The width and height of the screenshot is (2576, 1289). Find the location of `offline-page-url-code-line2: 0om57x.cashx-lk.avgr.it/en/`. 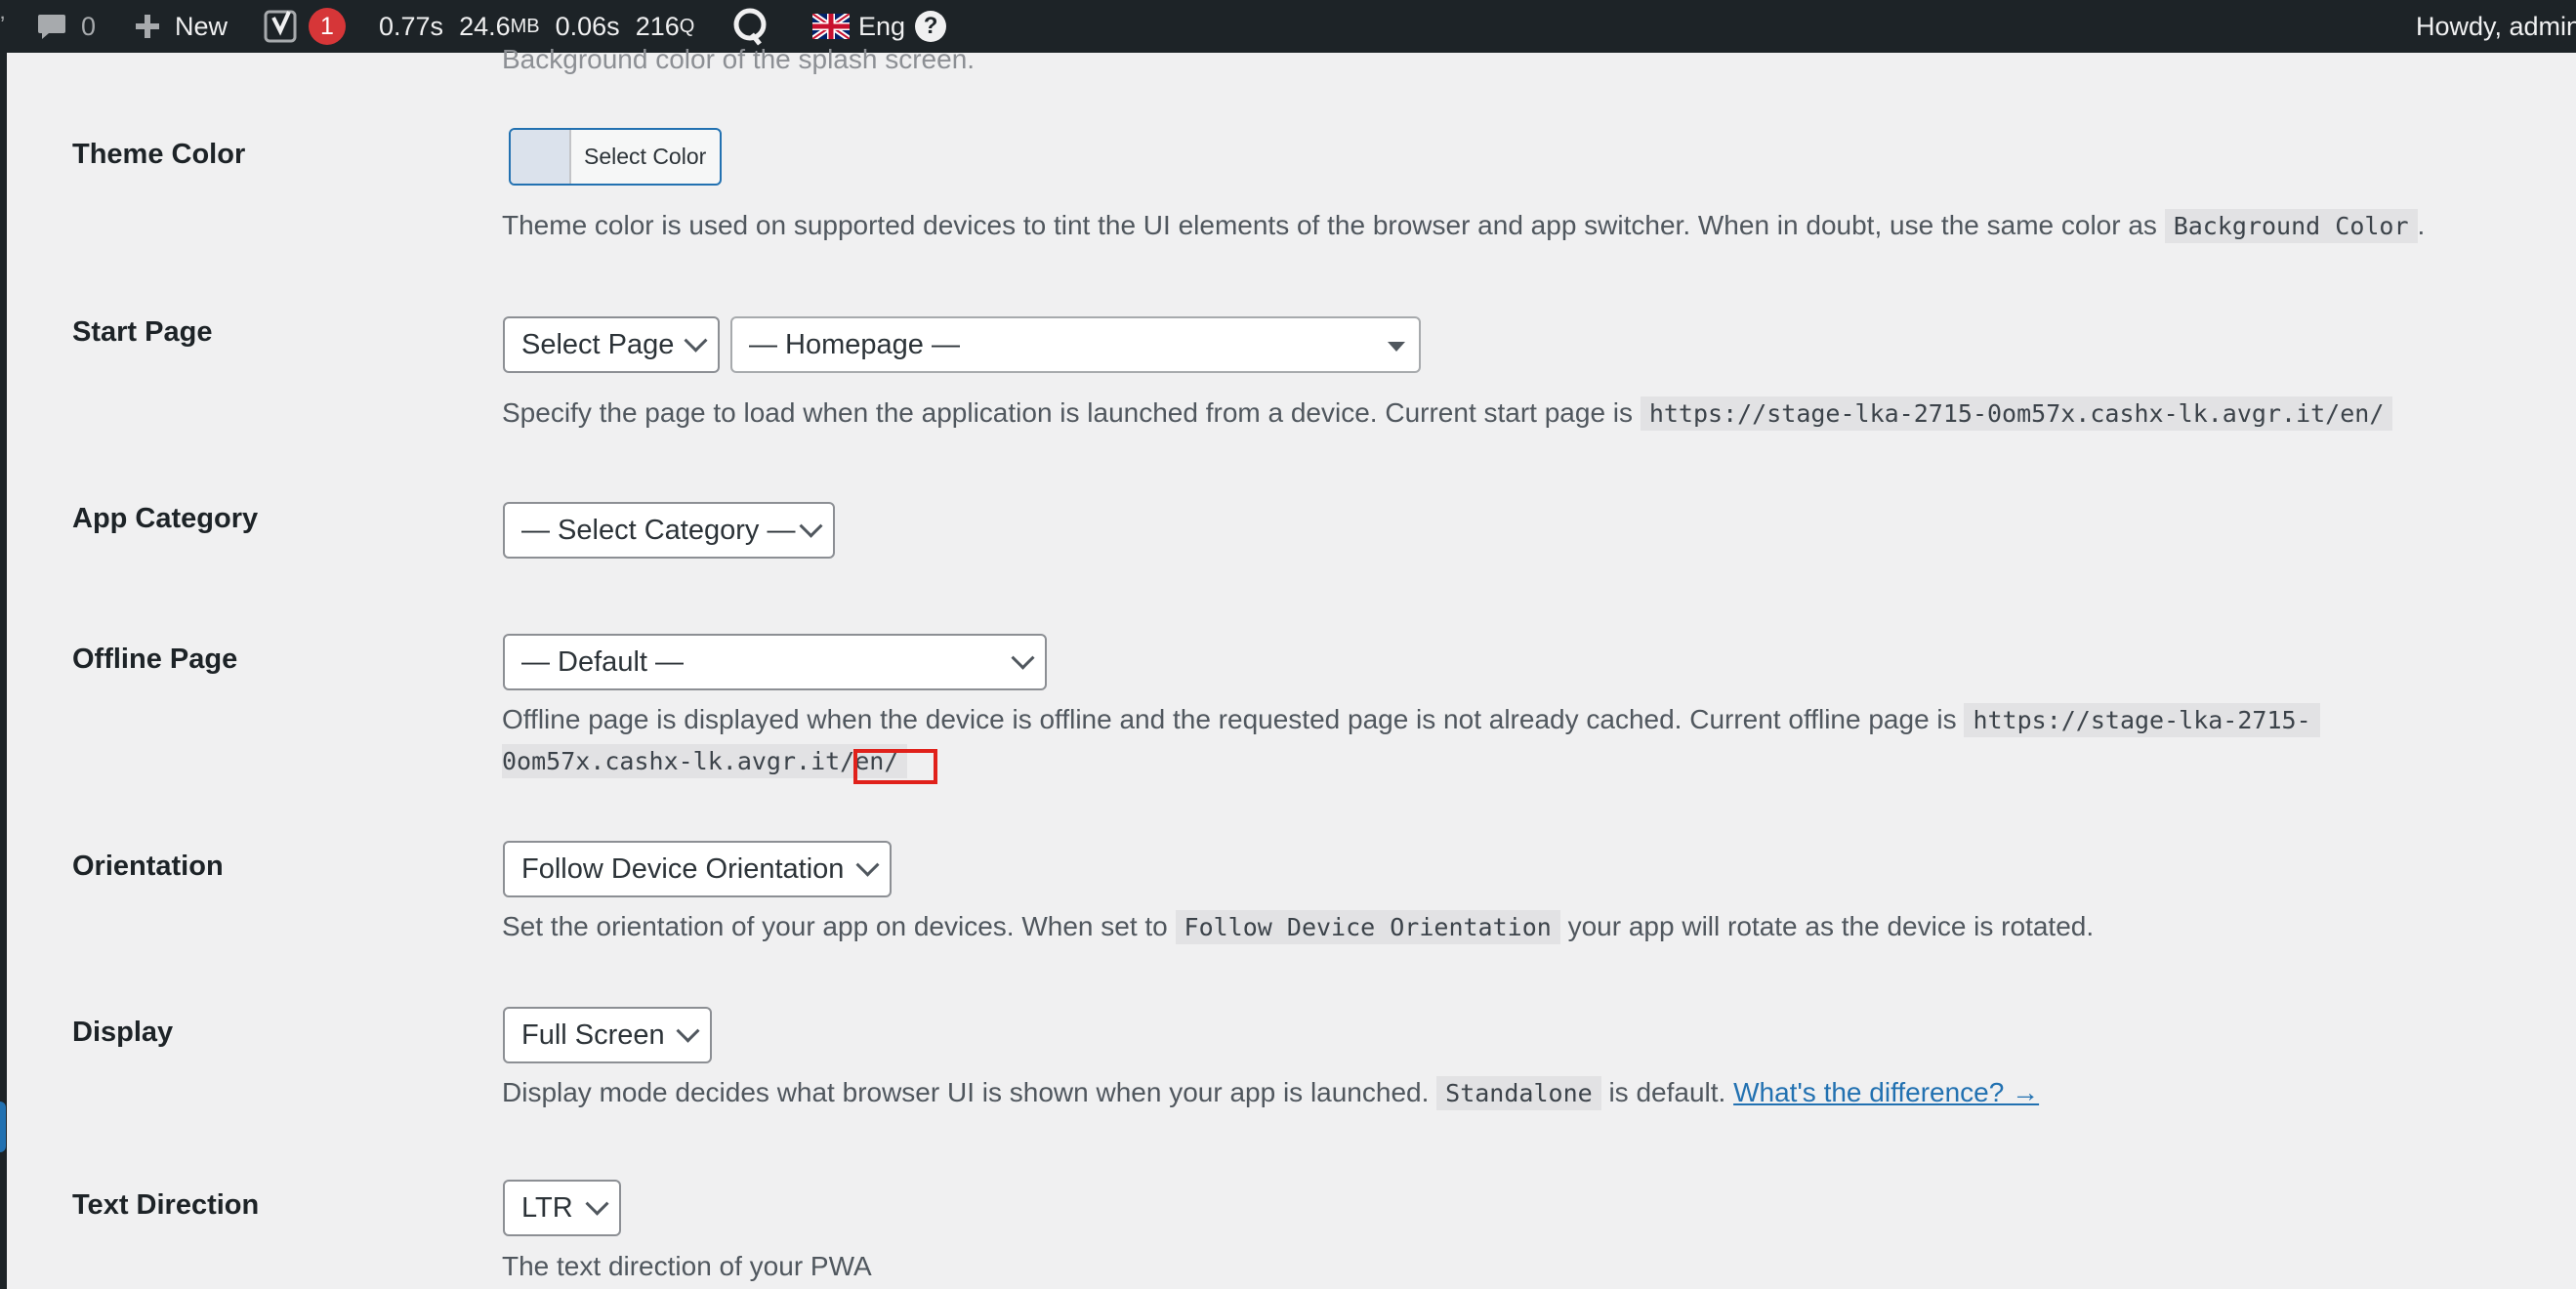

offline-page-url-code-line2: 0om57x.cashx-lk.avgr.it/en/ is located at coordinates (705, 761).